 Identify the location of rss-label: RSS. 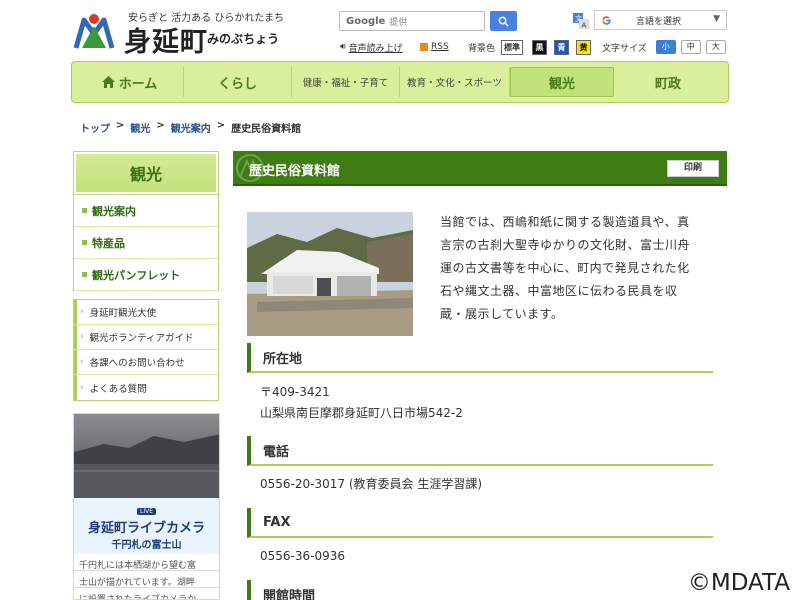
(440, 47).